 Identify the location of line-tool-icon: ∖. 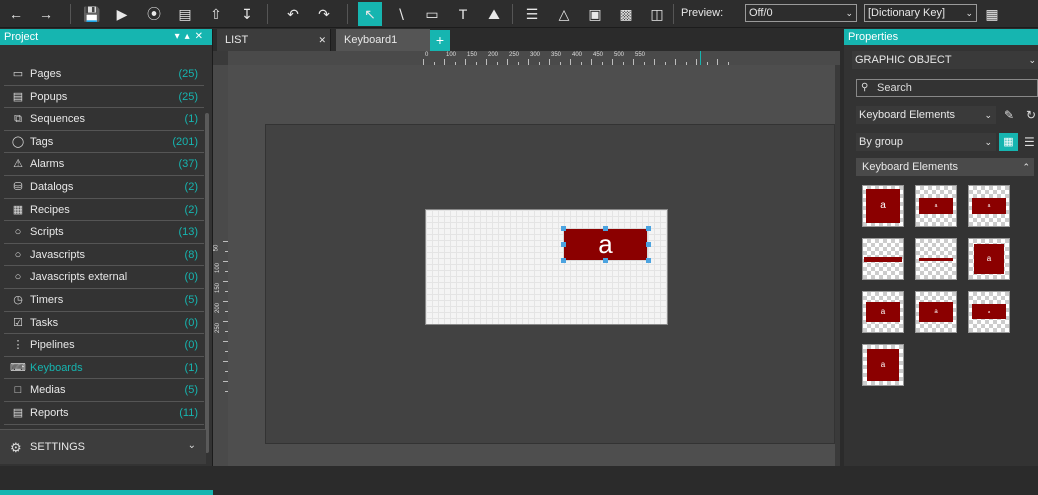
(401, 14).